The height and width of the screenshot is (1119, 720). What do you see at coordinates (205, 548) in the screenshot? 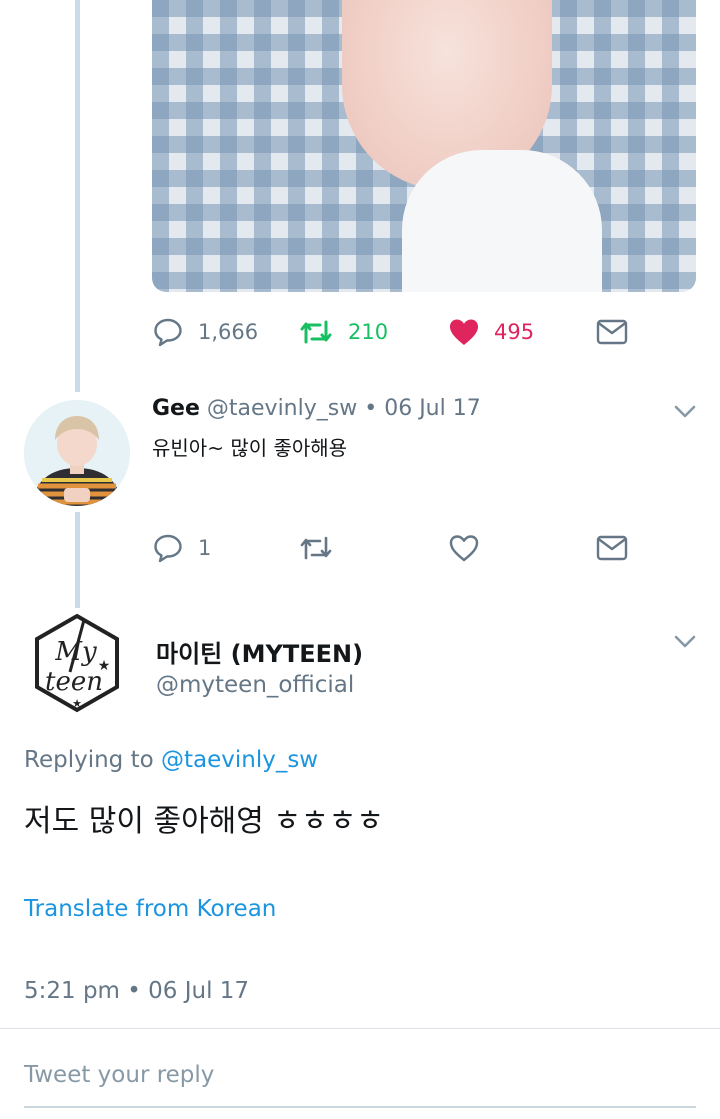
I see `reply-count: 1` at bounding box center [205, 548].